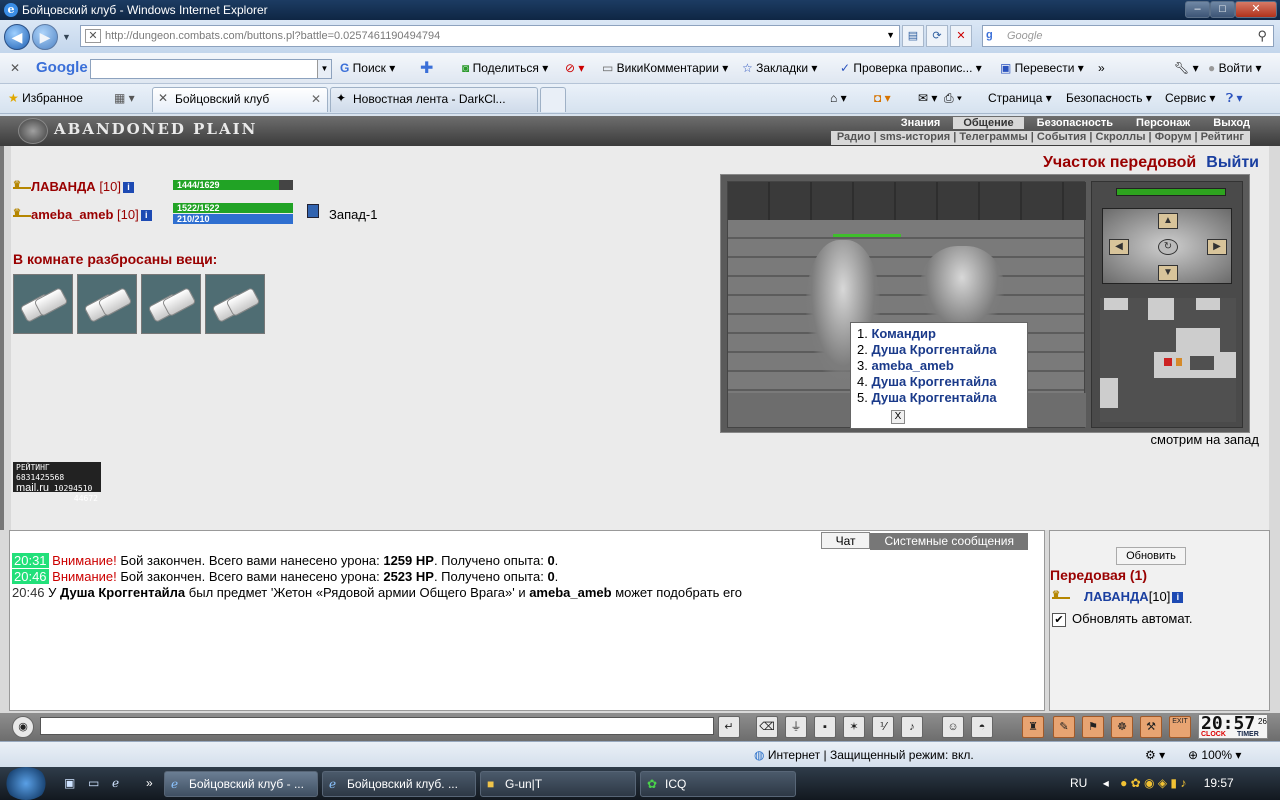 The width and height of the screenshot is (1280, 800). I want to click on target-item: 2. Душа Кроггентайла, so click(939, 350).